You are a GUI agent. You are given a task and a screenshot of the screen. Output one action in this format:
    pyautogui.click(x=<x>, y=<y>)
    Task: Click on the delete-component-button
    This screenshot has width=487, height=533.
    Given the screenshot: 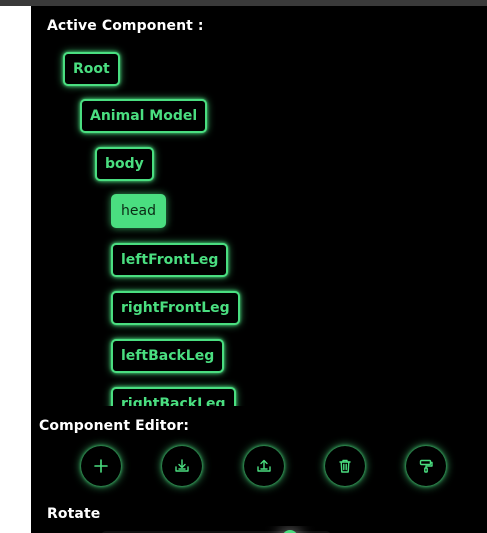 What is the action you would take?
    pyautogui.click(x=345, y=466)
    